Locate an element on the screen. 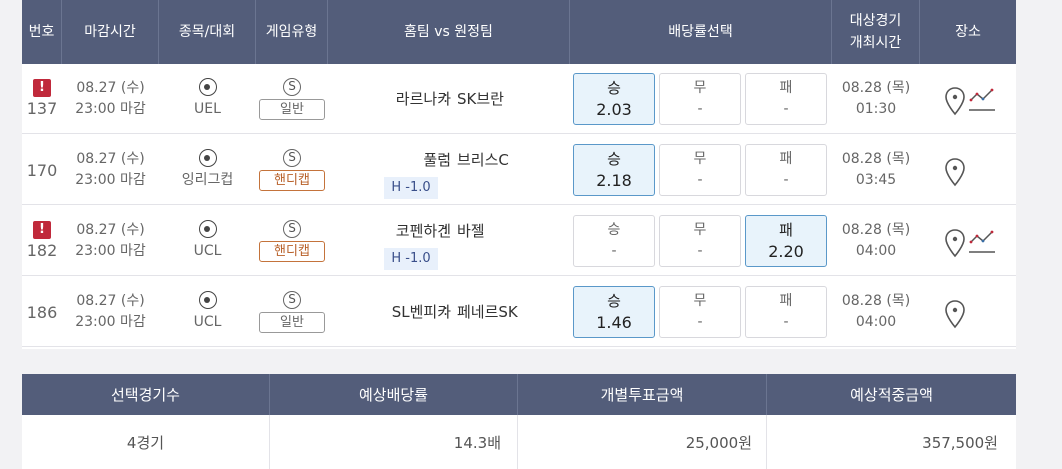 This screenshot has height=469, width=1062. odds-button-win: 승- is located at coordinates (614, 241).